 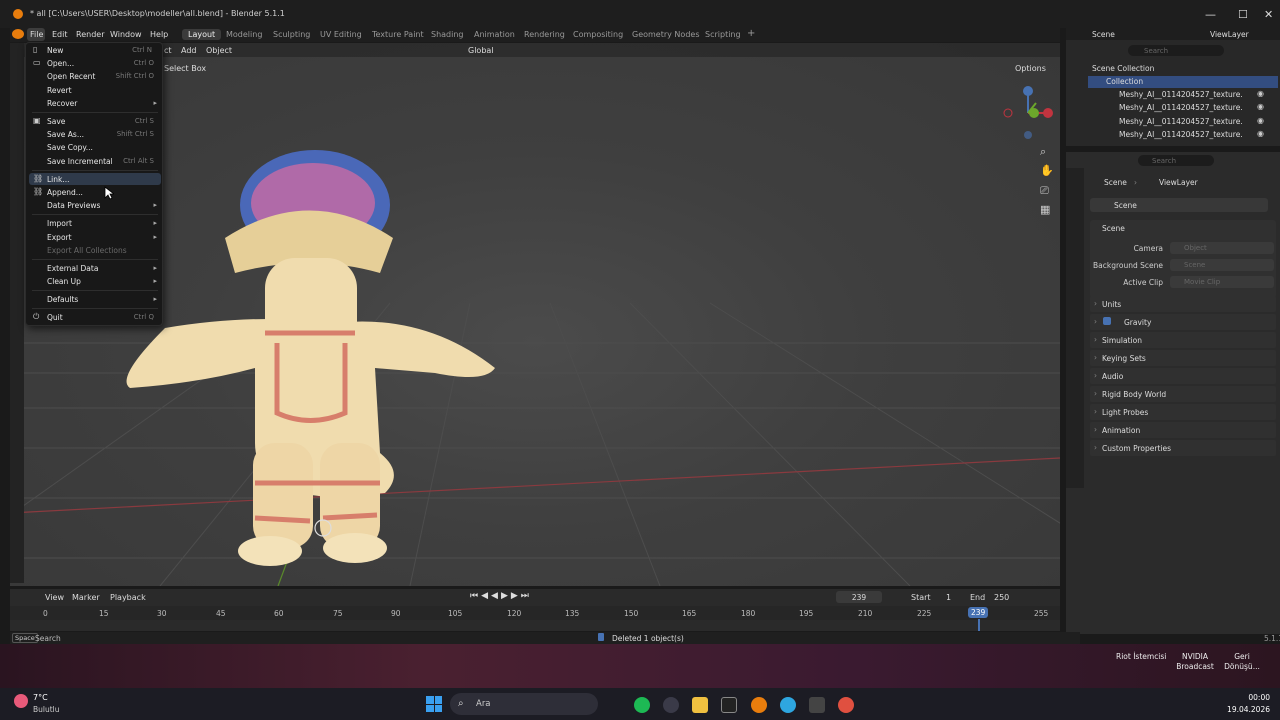 I want to click on file-explorer-icon, so click(x=700, y=705).